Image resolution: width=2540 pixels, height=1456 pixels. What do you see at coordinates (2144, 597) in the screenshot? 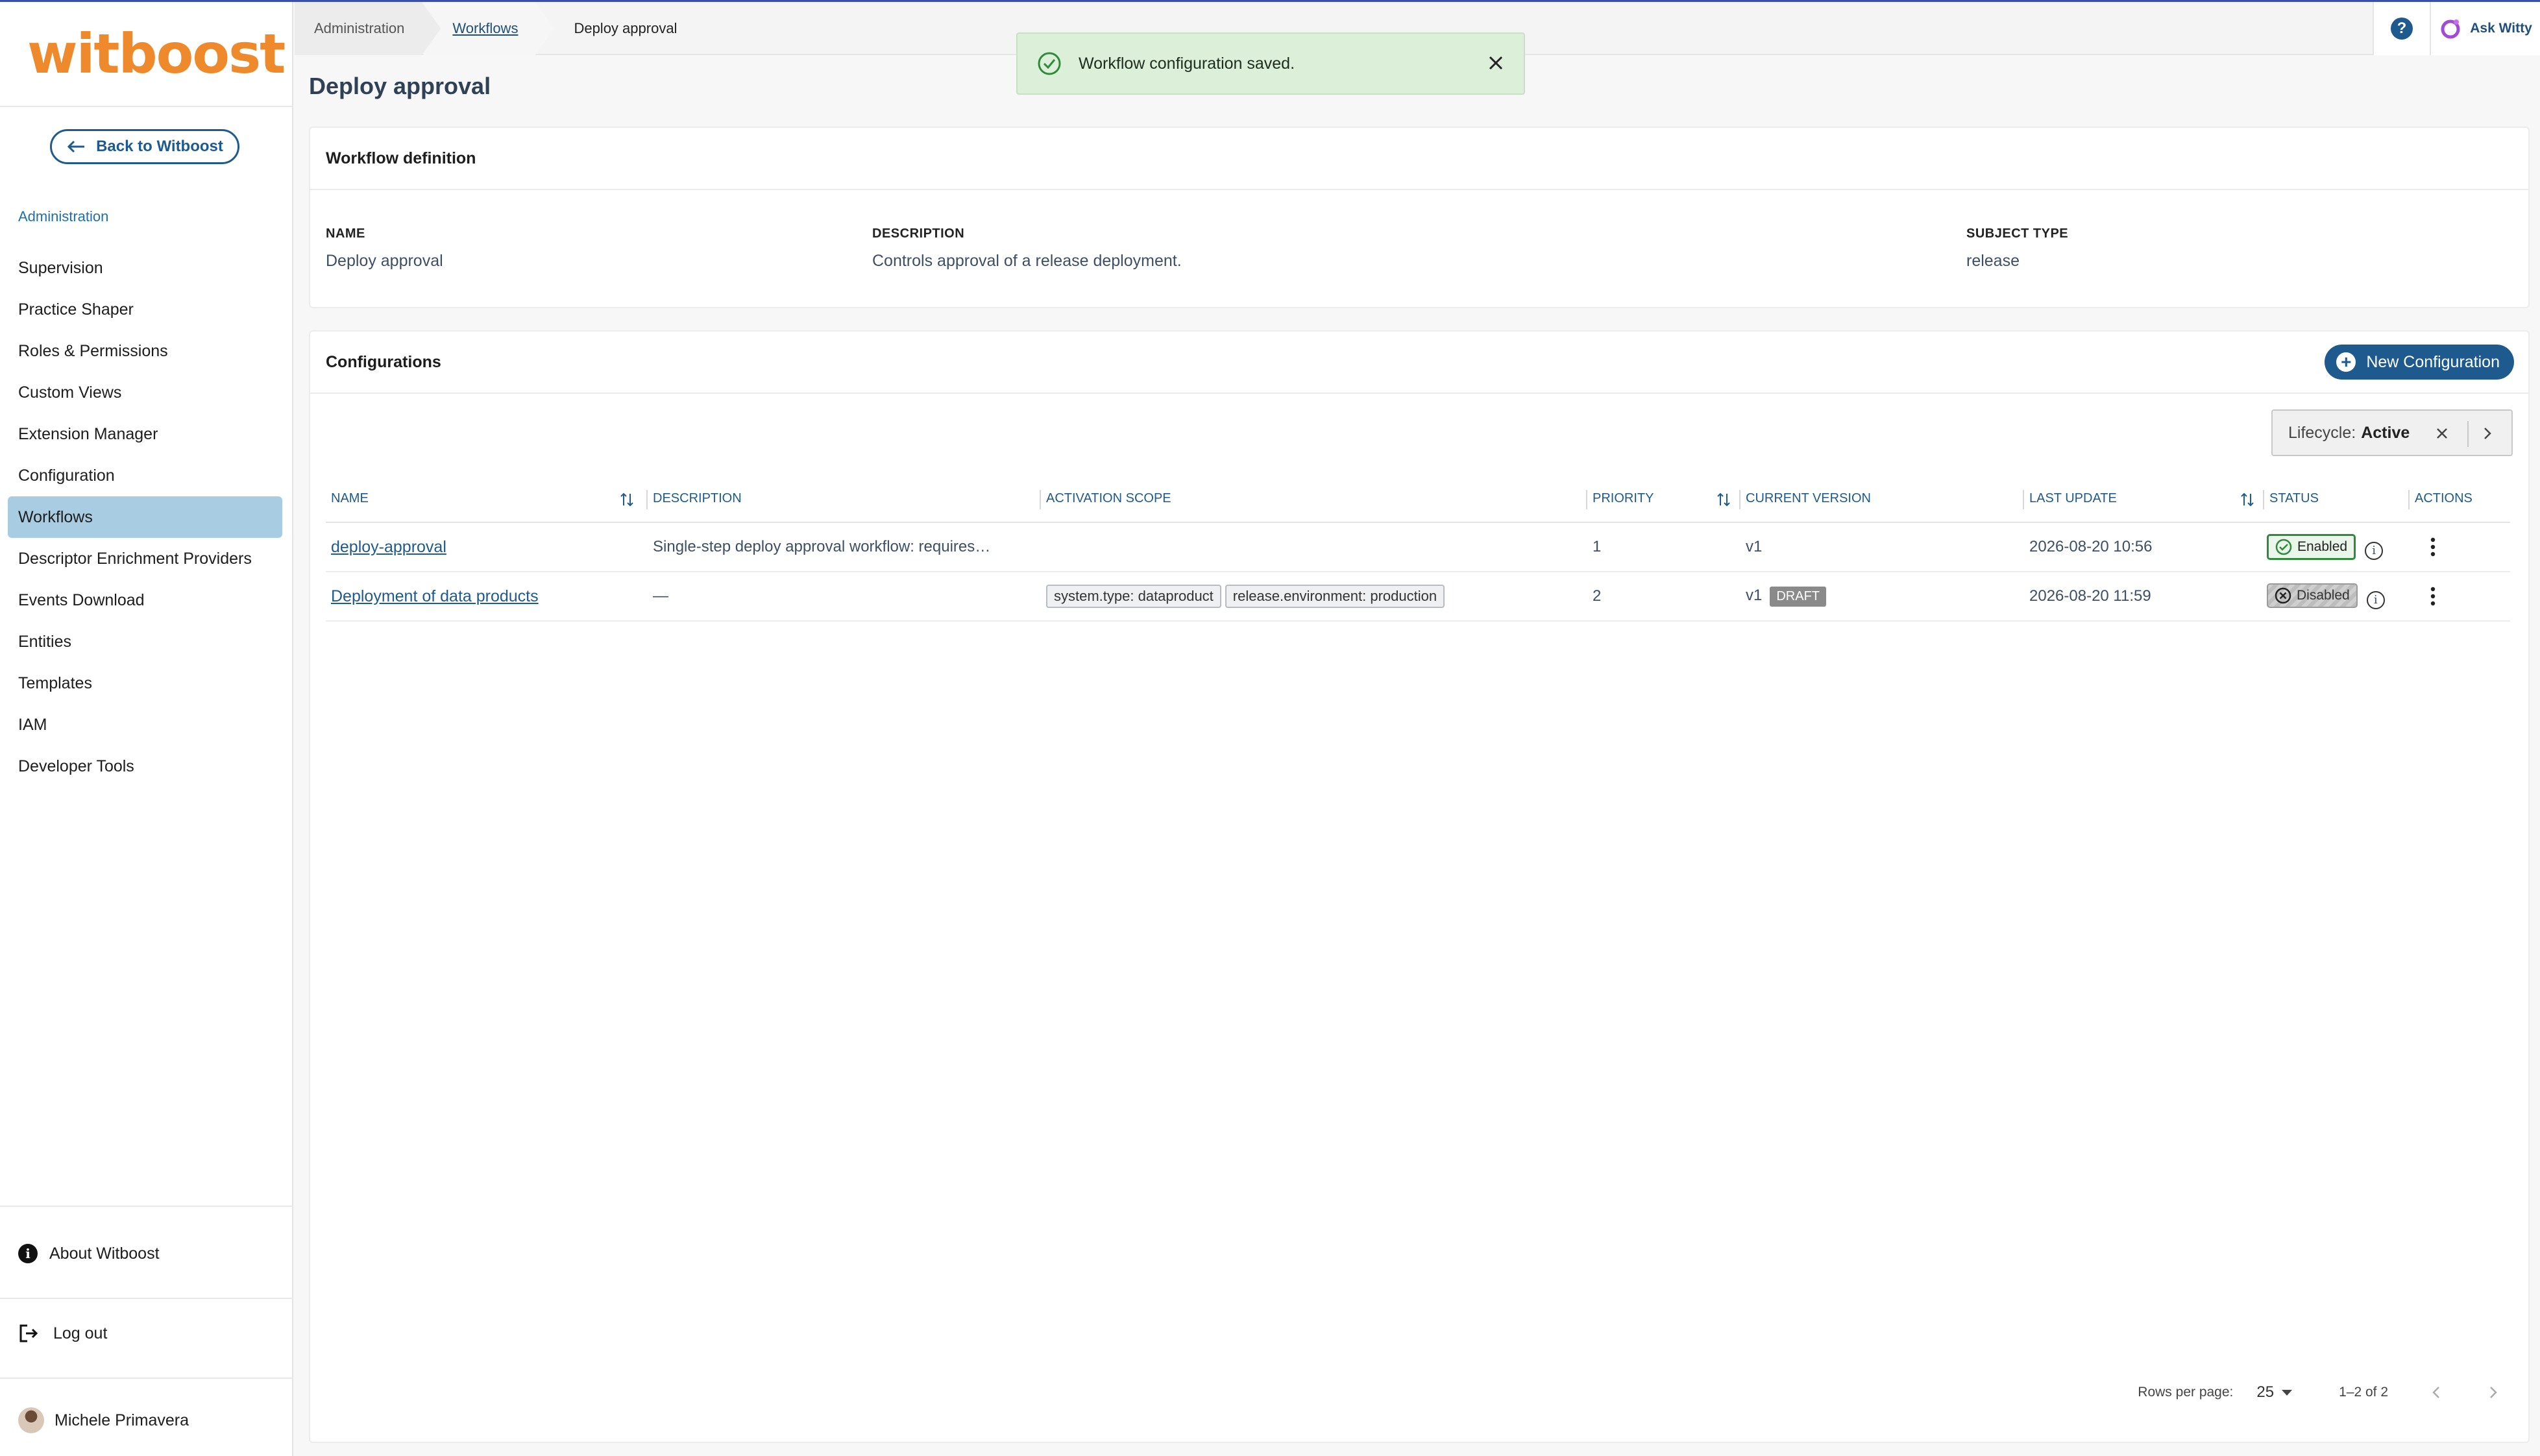
I see `cell-last-update: 2026-08-20 11:59` at bounding box center [2144, 597].